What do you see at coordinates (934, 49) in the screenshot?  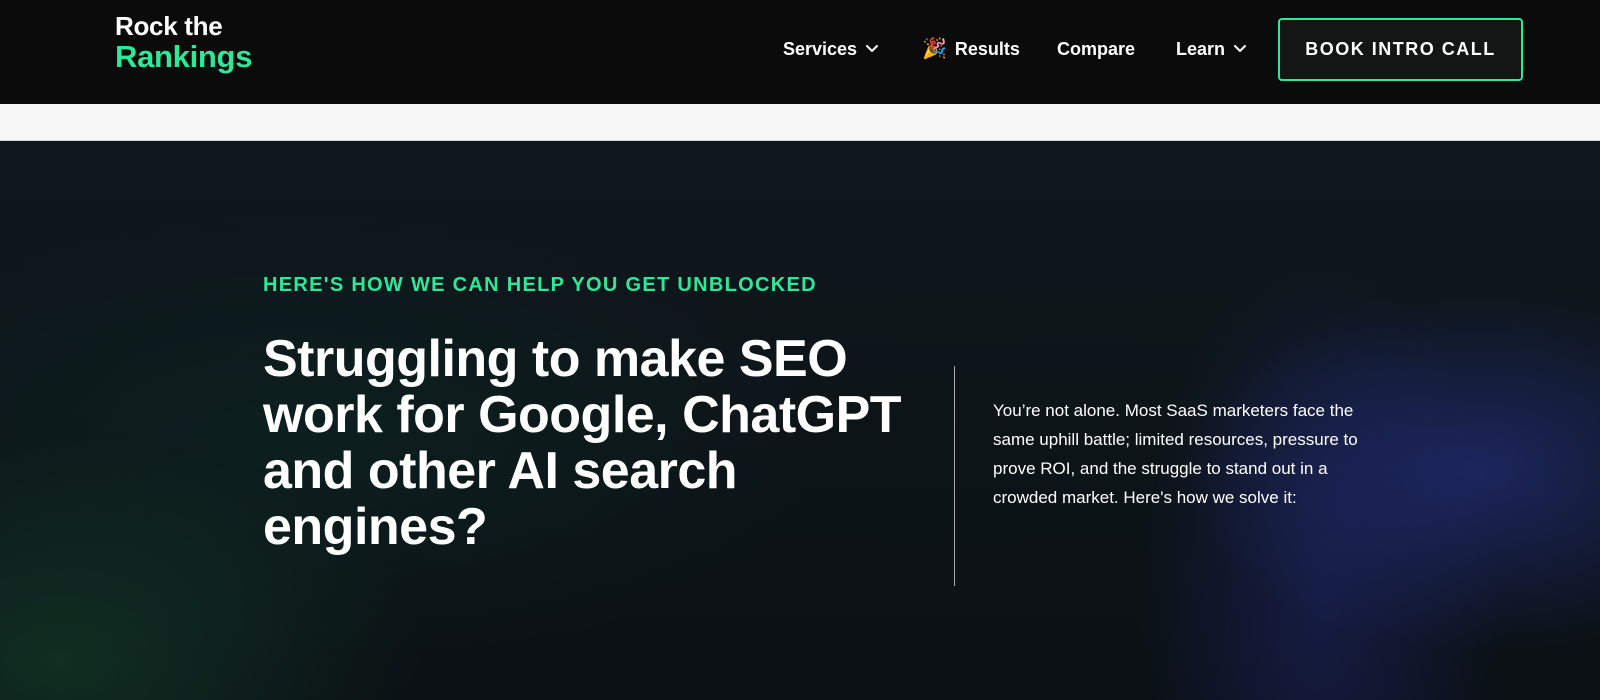 I see `party-popper-icon: 🎉` at bounding box center [934, 49].